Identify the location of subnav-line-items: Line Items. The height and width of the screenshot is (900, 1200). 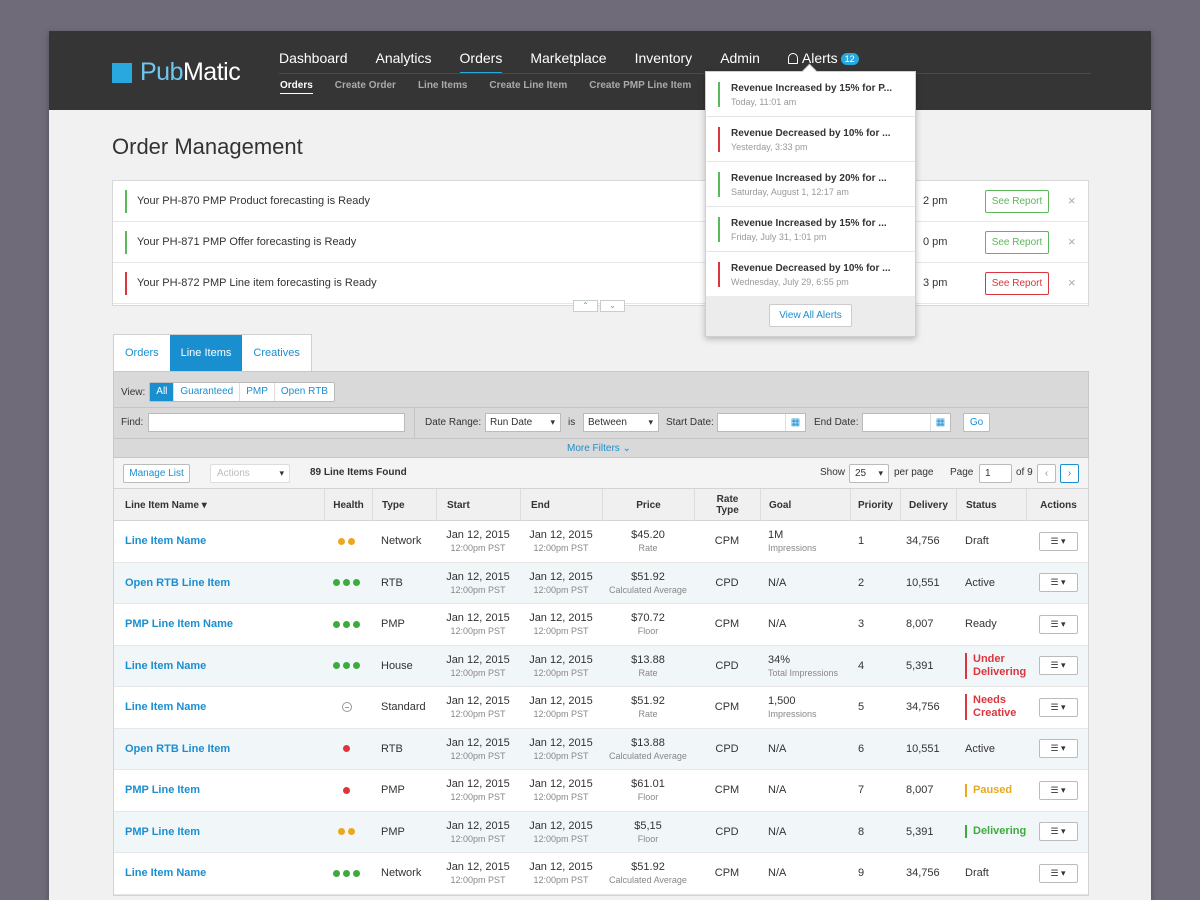
(442, 87).